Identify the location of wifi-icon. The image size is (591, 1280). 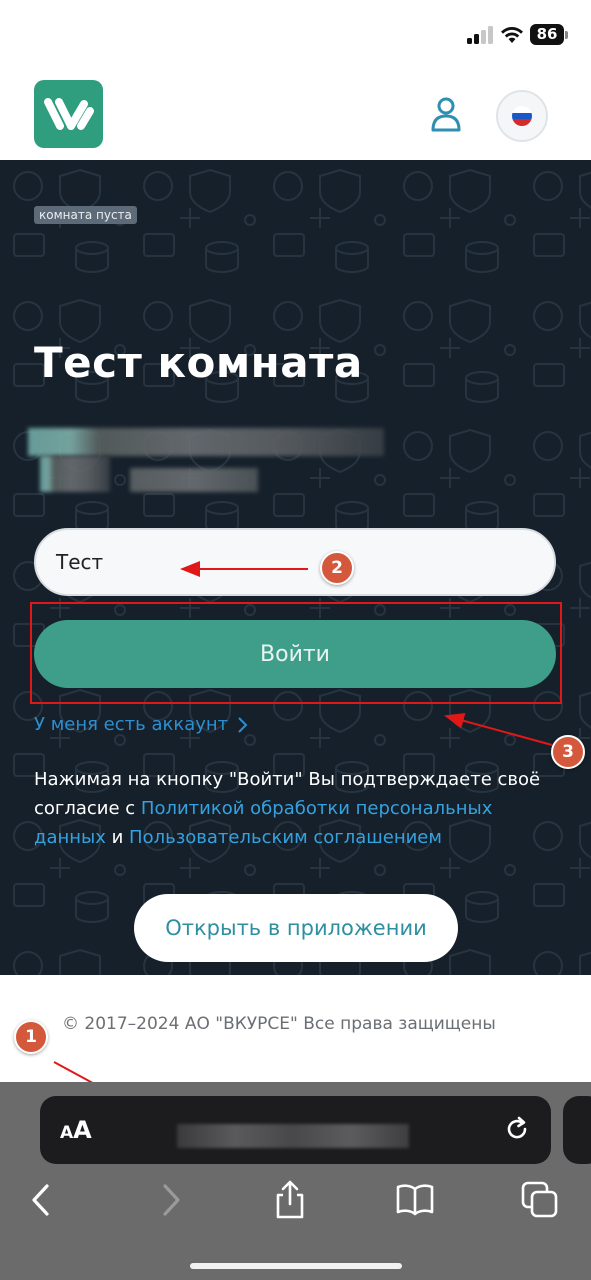
(512, 35).